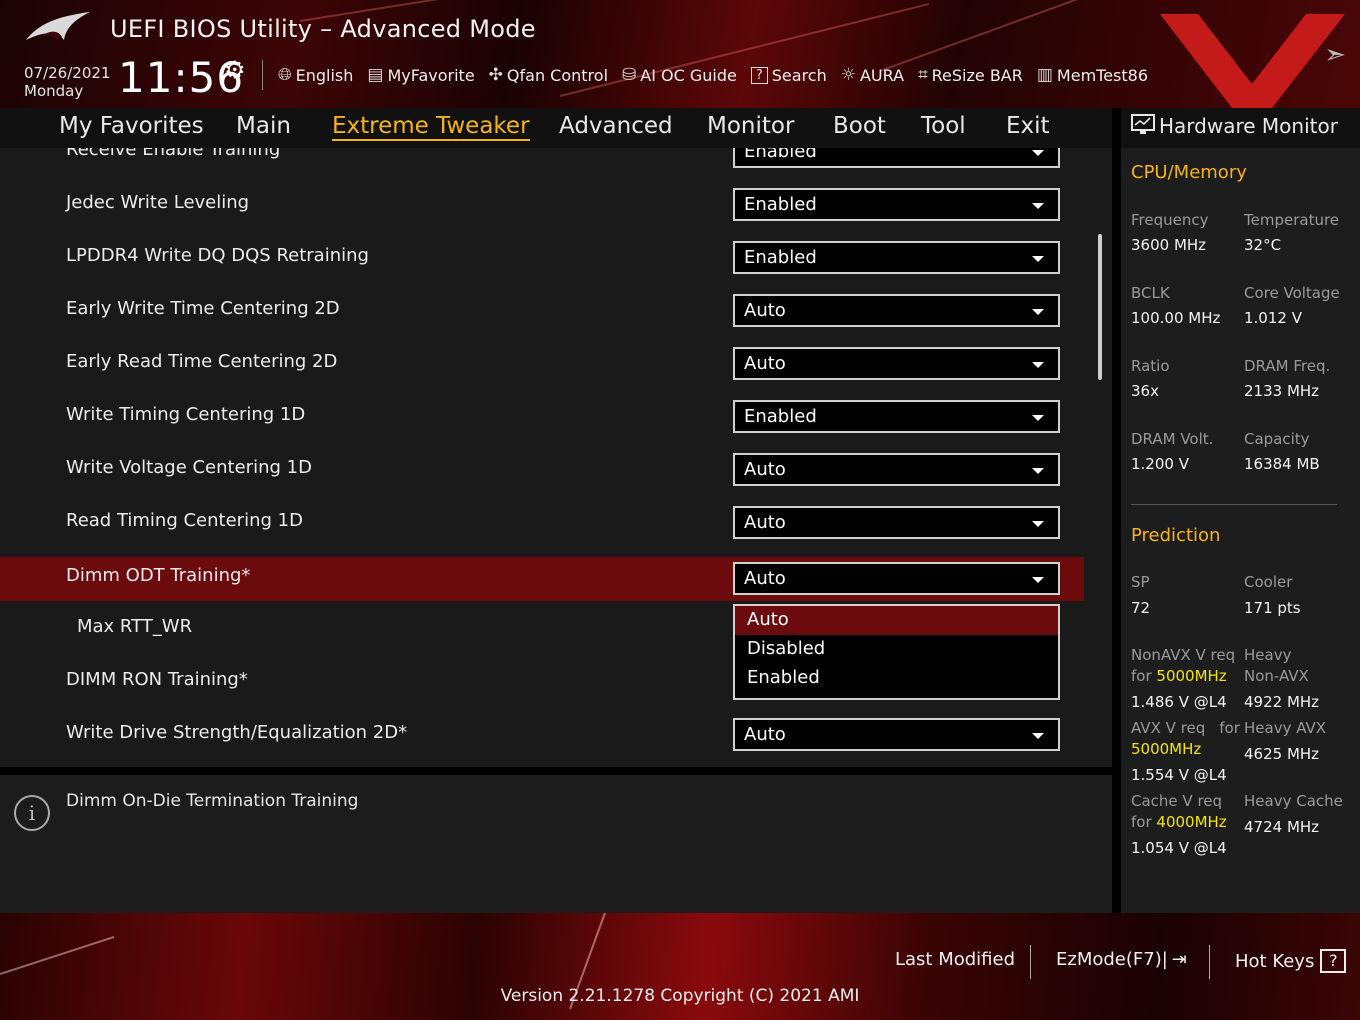 Image resolution: width=1360 pixels, height=1020 pixels. Describe the element at coordinates (67, 82) in the screenshot. I see `date-display: 07/26/2021 Monday` at that location.